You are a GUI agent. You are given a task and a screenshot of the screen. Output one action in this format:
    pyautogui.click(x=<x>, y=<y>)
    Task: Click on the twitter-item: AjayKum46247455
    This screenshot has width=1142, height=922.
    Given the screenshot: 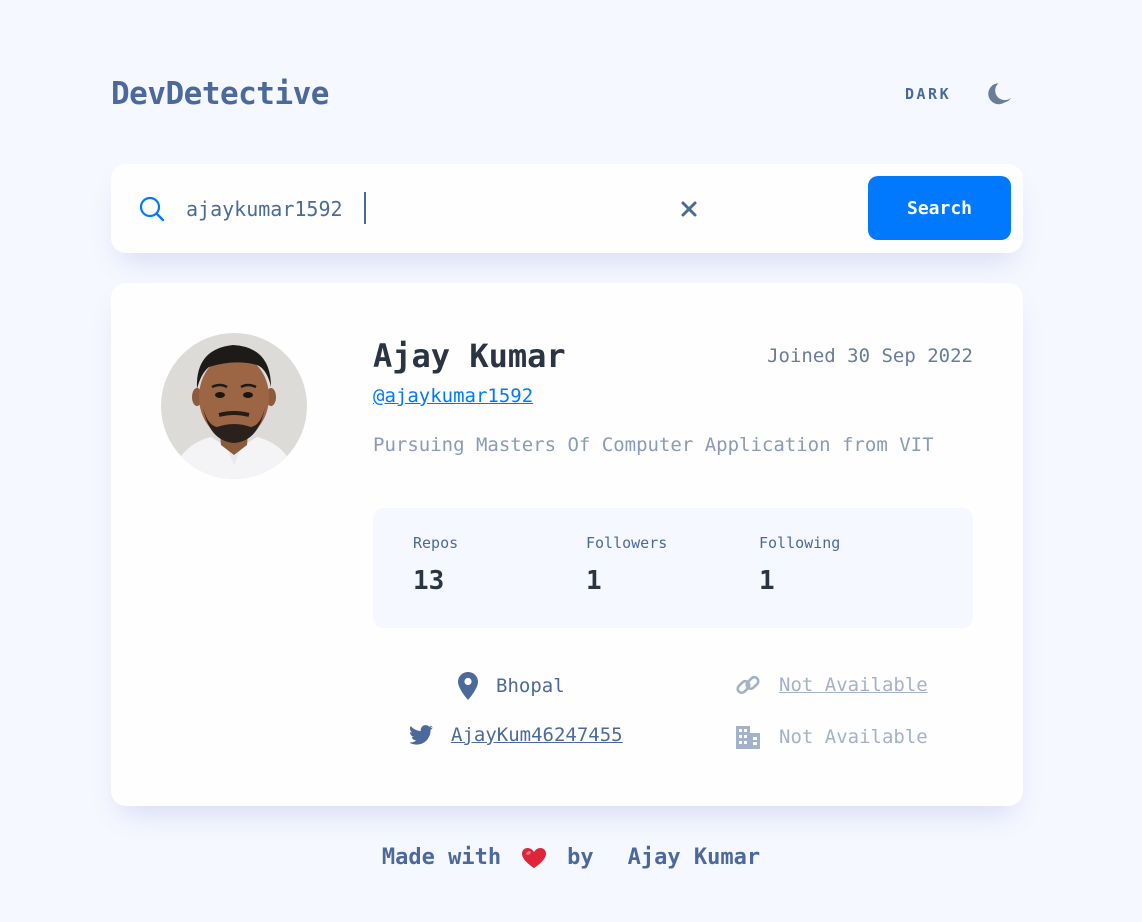 What is the action you would take?
    pyautogui.click(x=516, y=735)
    